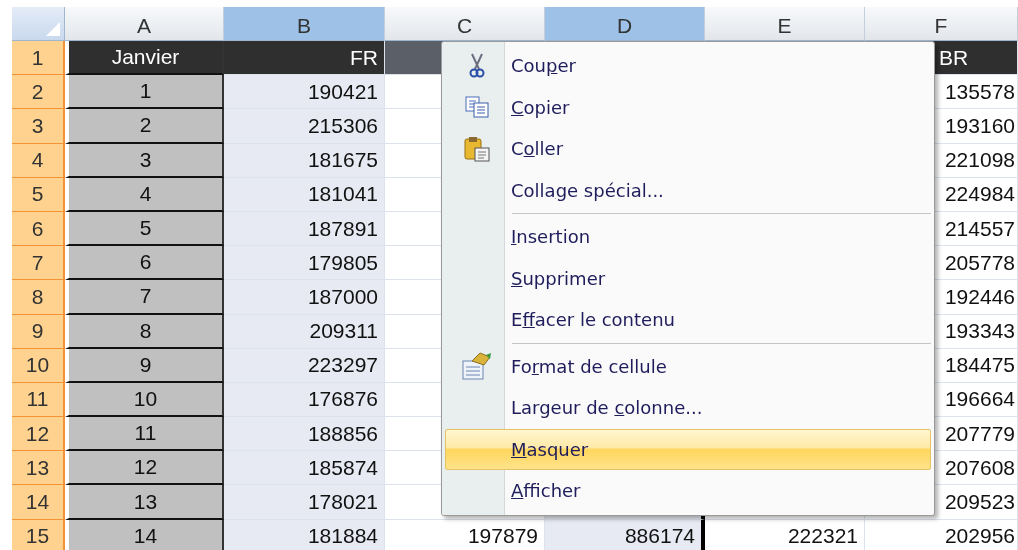  What do you see at coordinates (38, 194) in the screenshot?
I see `row-header: 5` at bounding box center [38, 194].